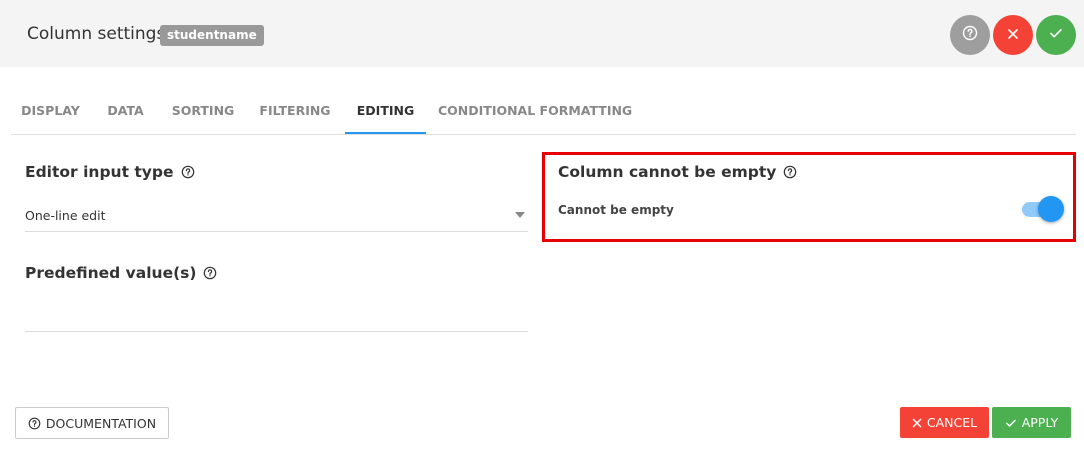  I want to click on tab-filtering: FILTERING, so click(295, 112).